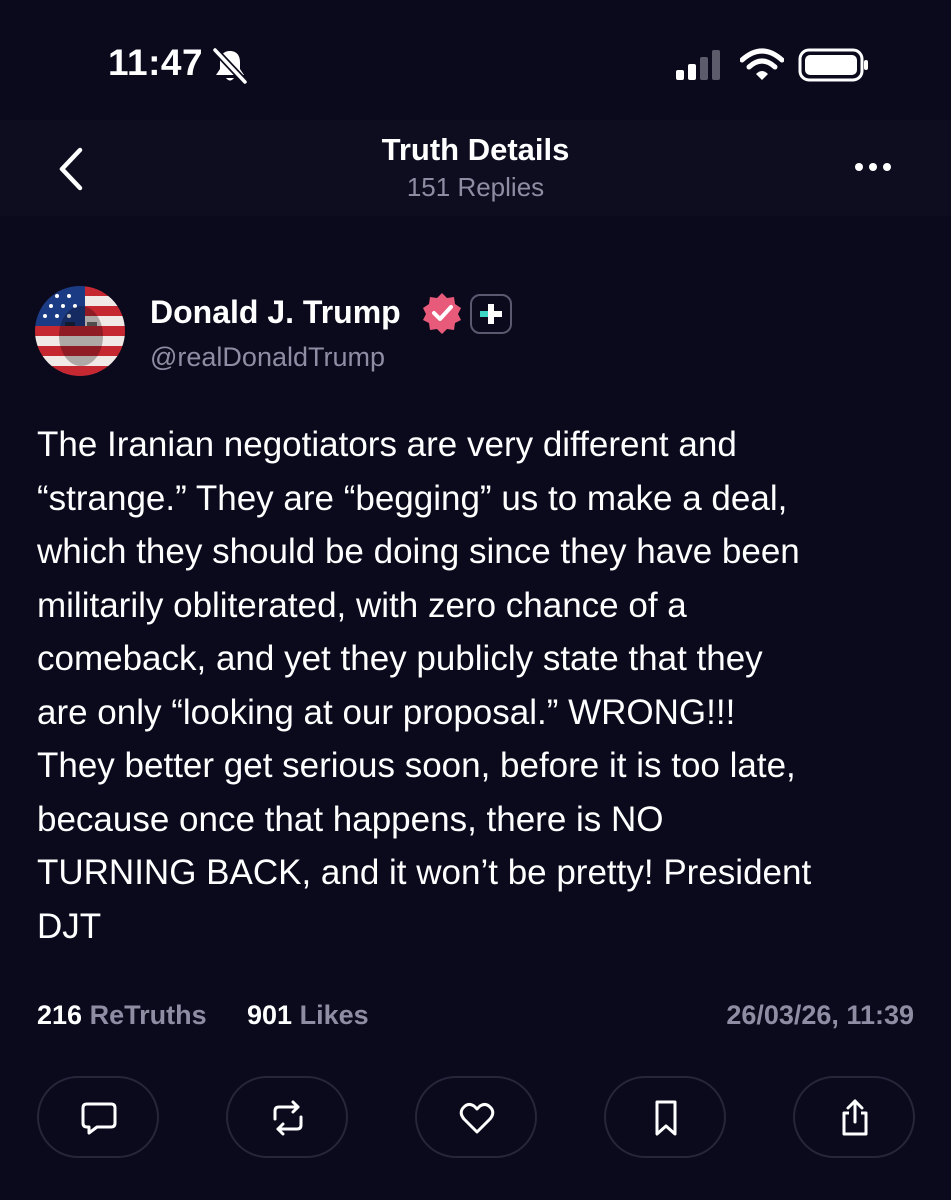 The width and height of the screenshot is (951, 1200). I want to click on retruths-count: 216, so click(60, 1015).